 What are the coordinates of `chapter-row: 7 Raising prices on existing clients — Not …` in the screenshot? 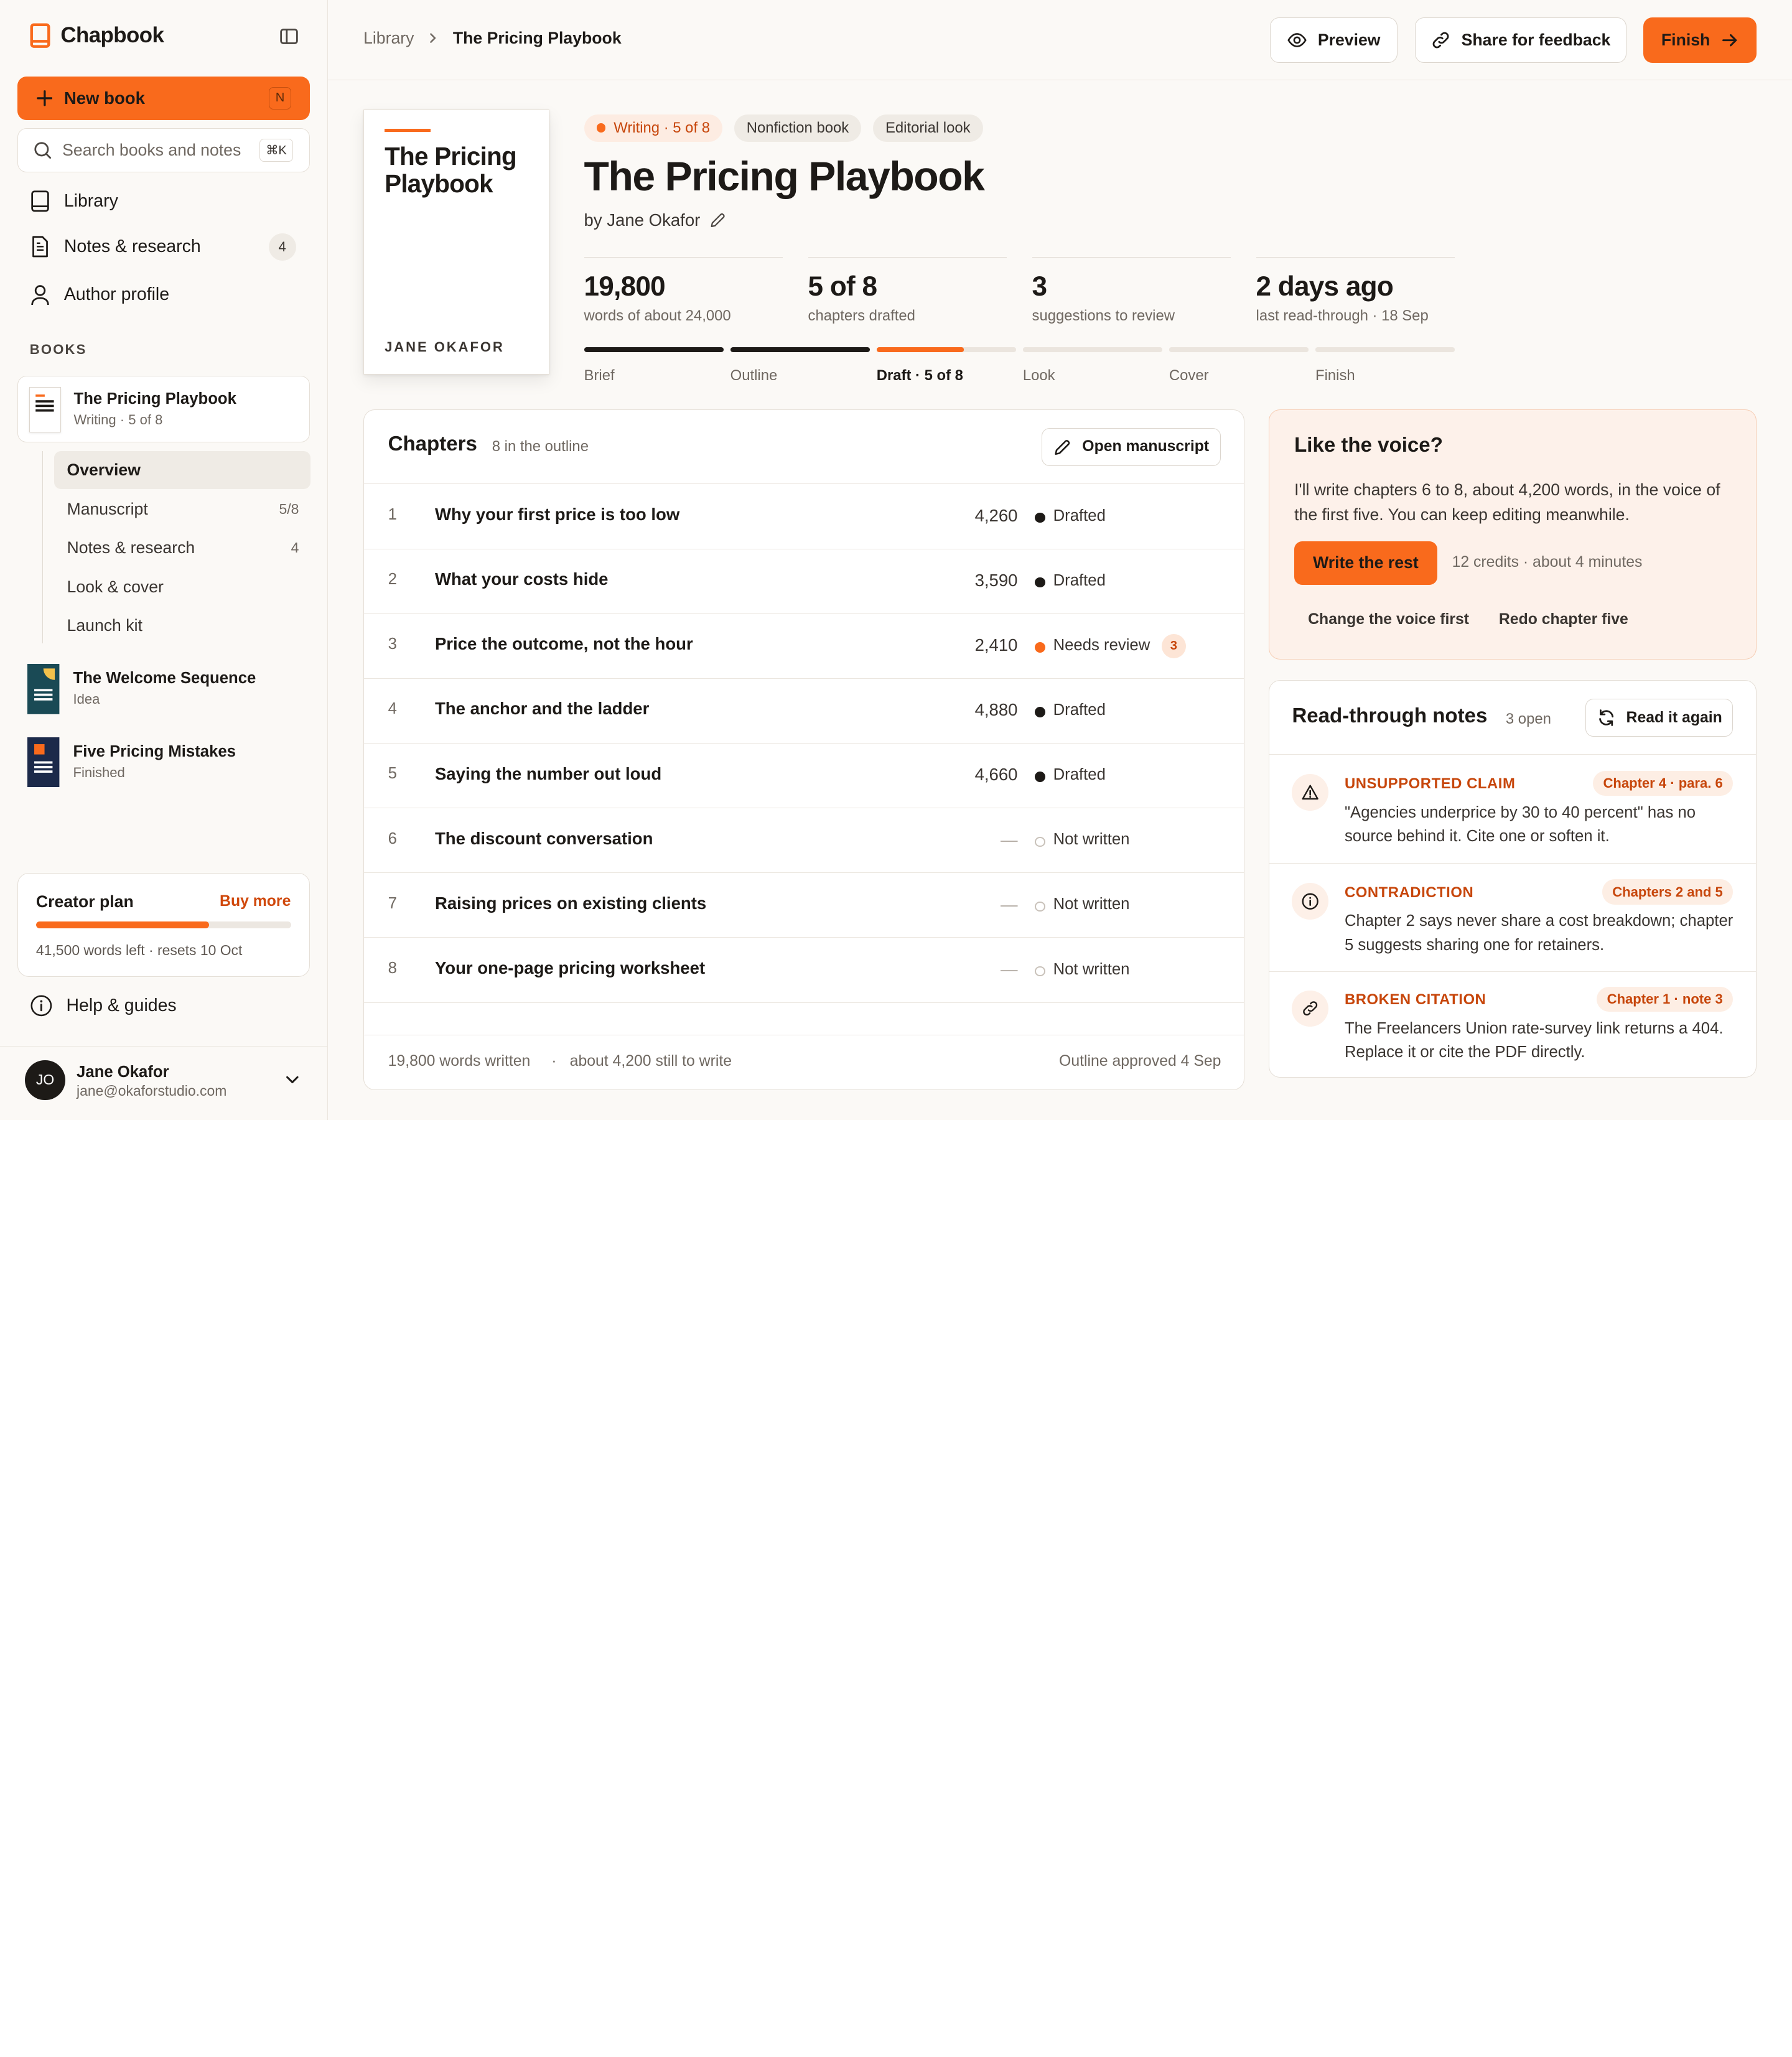 It's located at (804, 905).